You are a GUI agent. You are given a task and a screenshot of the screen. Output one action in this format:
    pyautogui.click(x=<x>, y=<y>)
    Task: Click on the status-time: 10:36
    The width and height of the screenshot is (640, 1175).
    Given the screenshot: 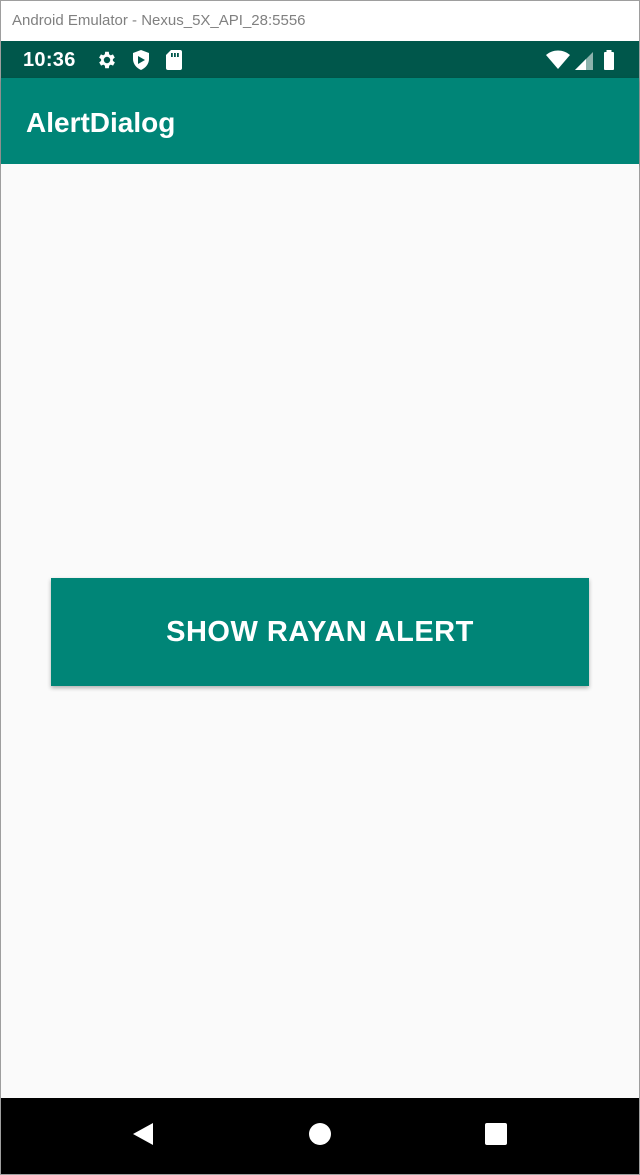 What is the action you would take?
    pyautogui.click(x=49, y=60)
    